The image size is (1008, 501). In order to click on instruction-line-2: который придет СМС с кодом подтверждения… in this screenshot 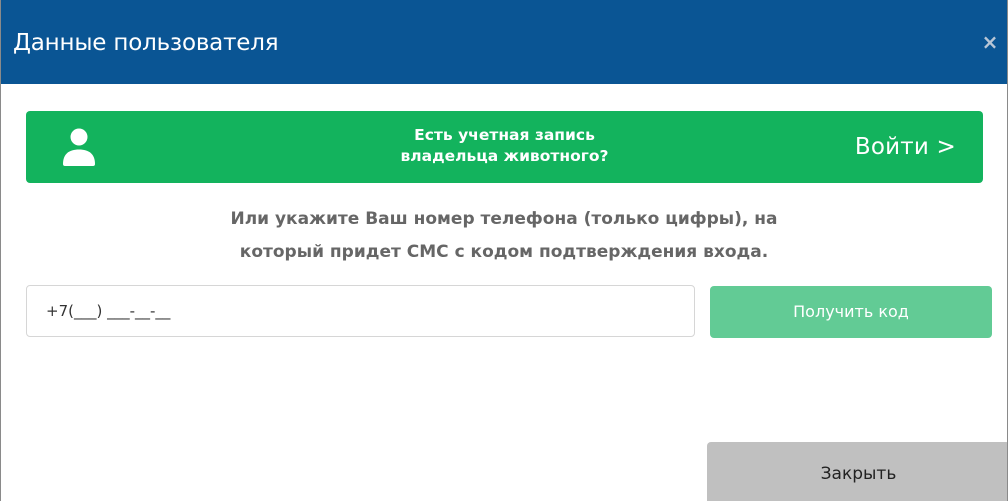, I will do `click(504, 252)`.